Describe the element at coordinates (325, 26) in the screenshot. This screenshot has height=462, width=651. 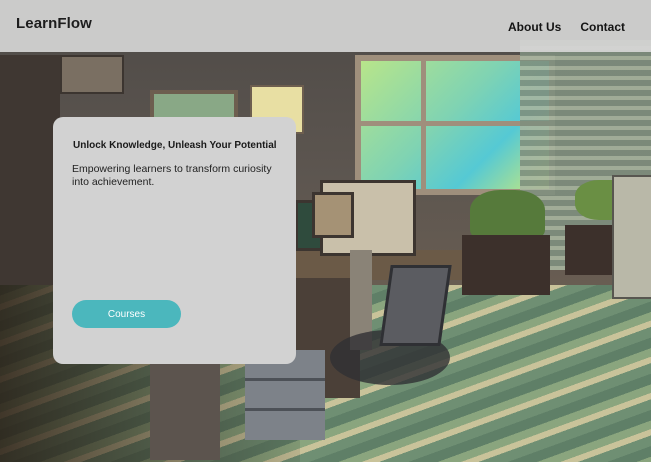
I see `site-header: LearnFlow About Us Contact` at that location.